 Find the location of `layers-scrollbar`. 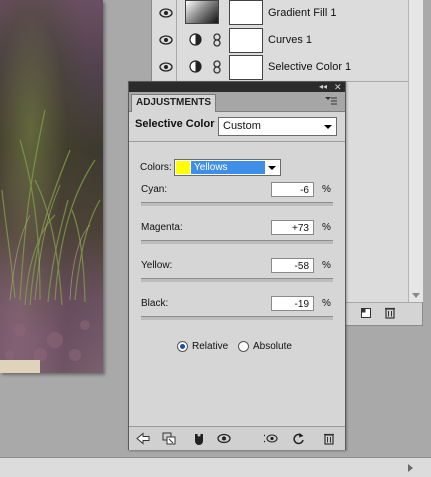

layers-scrollbar is located at coordinates (415, 151).